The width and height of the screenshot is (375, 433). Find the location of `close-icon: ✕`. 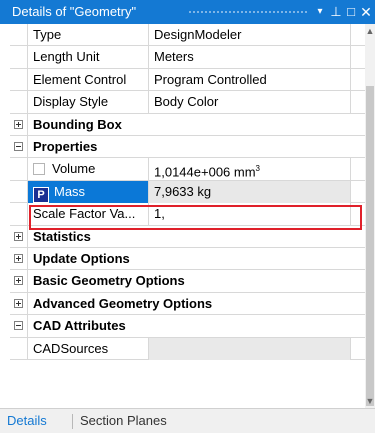

close-icon: ✕ is located at coordinates (366, 12).